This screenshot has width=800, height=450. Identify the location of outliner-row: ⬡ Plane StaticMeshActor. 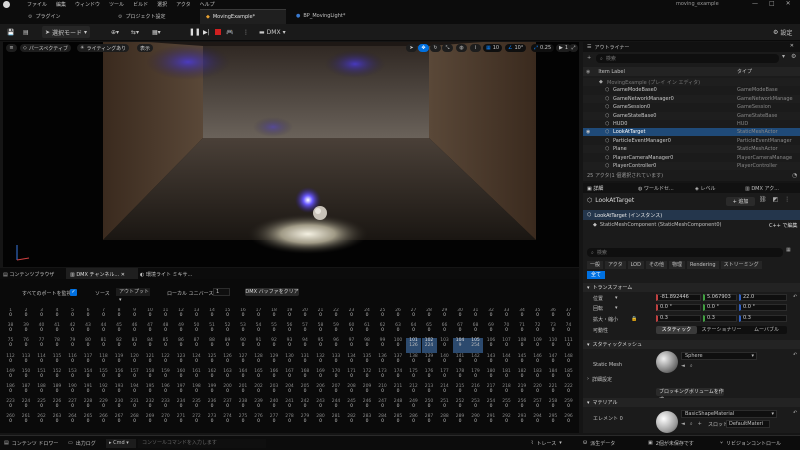
(691, 149).